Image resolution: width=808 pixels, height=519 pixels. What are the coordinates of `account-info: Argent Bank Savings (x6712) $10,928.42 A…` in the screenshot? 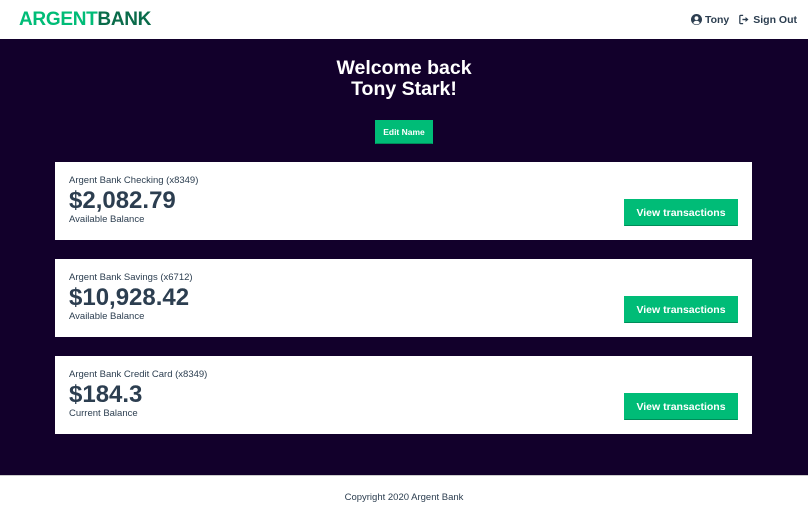 It's located at (303, 297).